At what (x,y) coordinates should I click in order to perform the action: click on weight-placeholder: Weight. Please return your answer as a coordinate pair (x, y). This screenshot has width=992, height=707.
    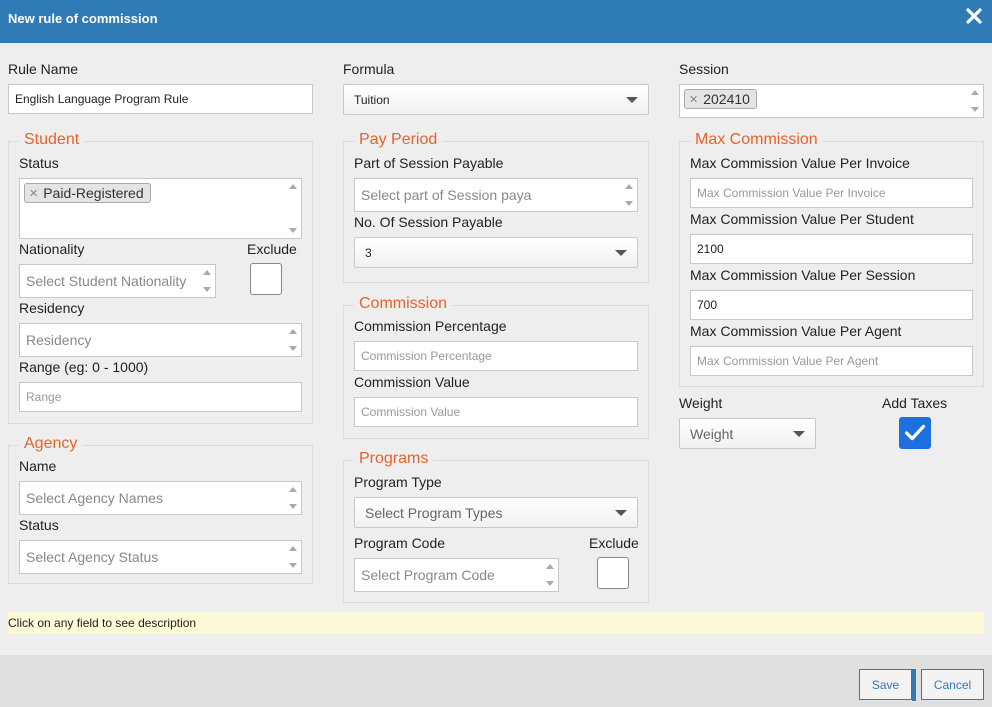
    Looking at the image, I should click on (712, 433).